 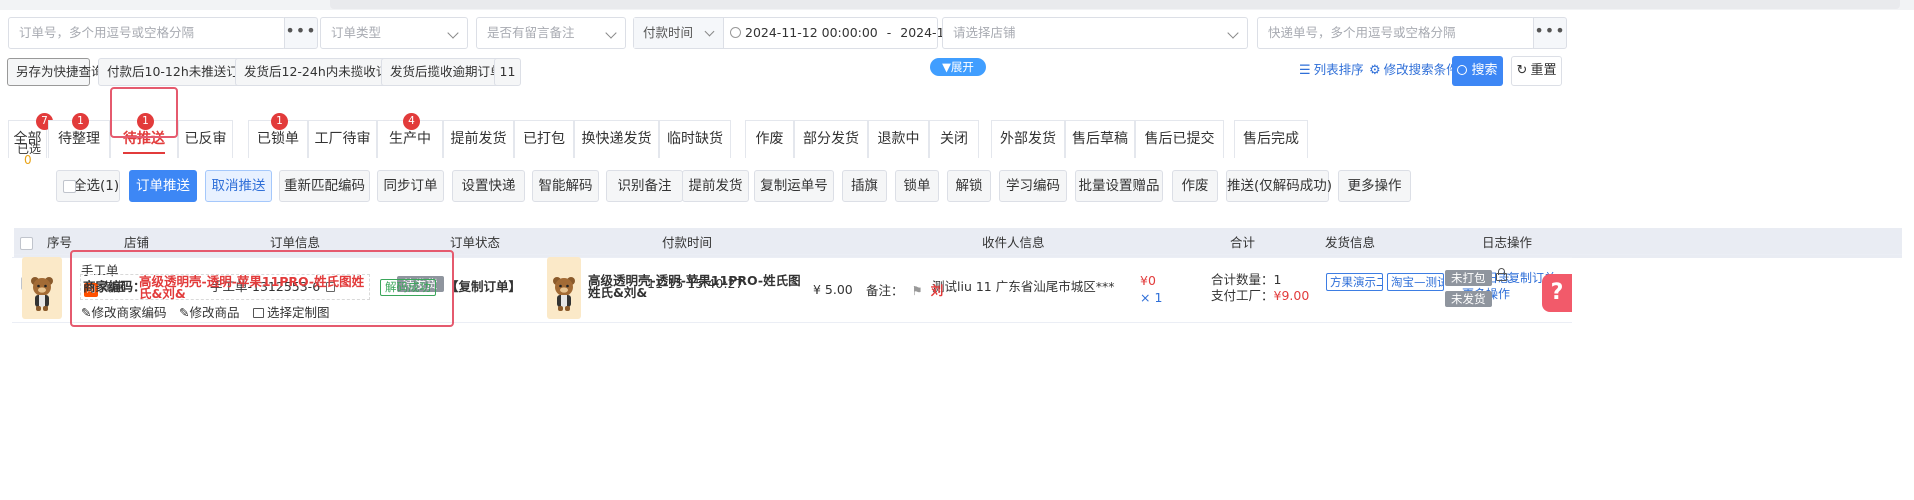 I want to click on edit-product-button: ✎修改商品, so click(x=209, y=311).